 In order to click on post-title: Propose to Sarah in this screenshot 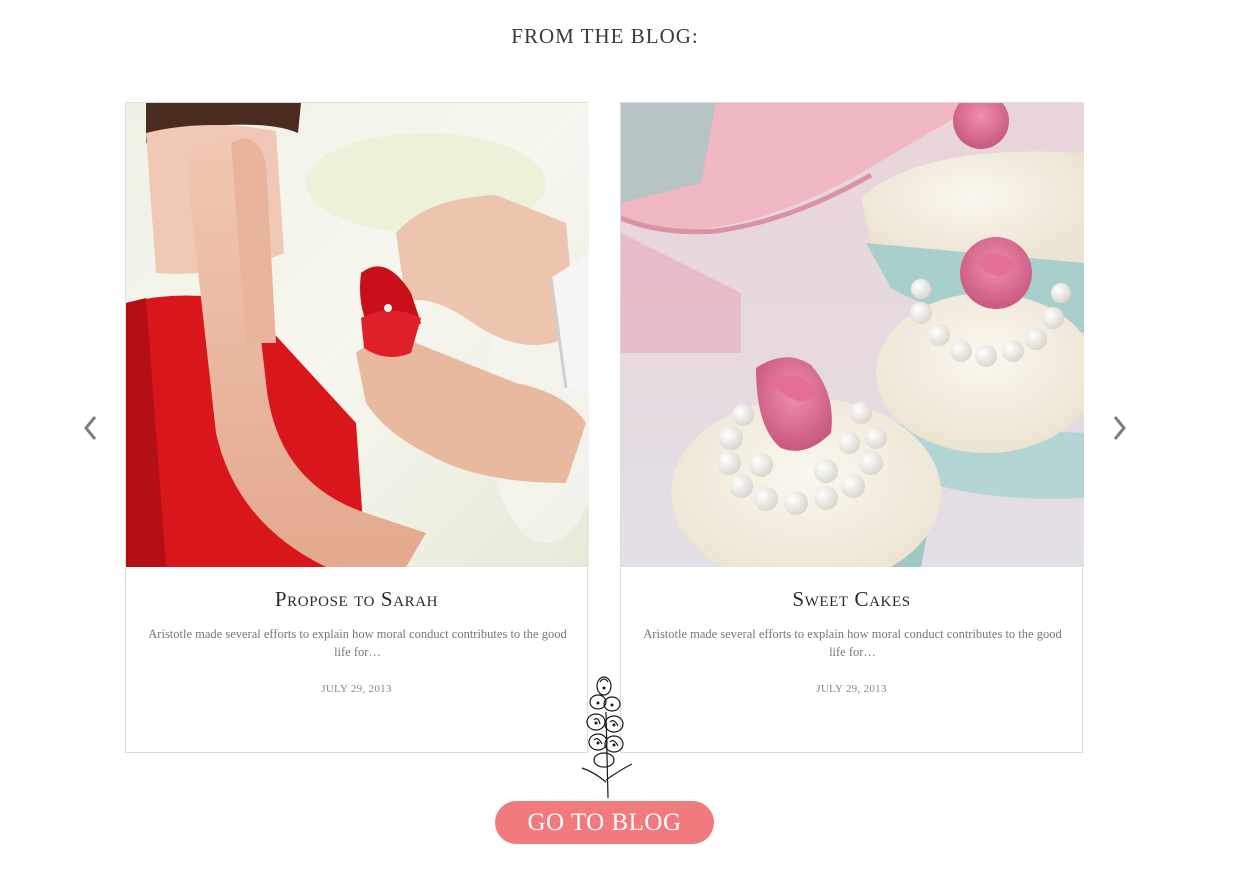, I will do `click(356, 599)`.